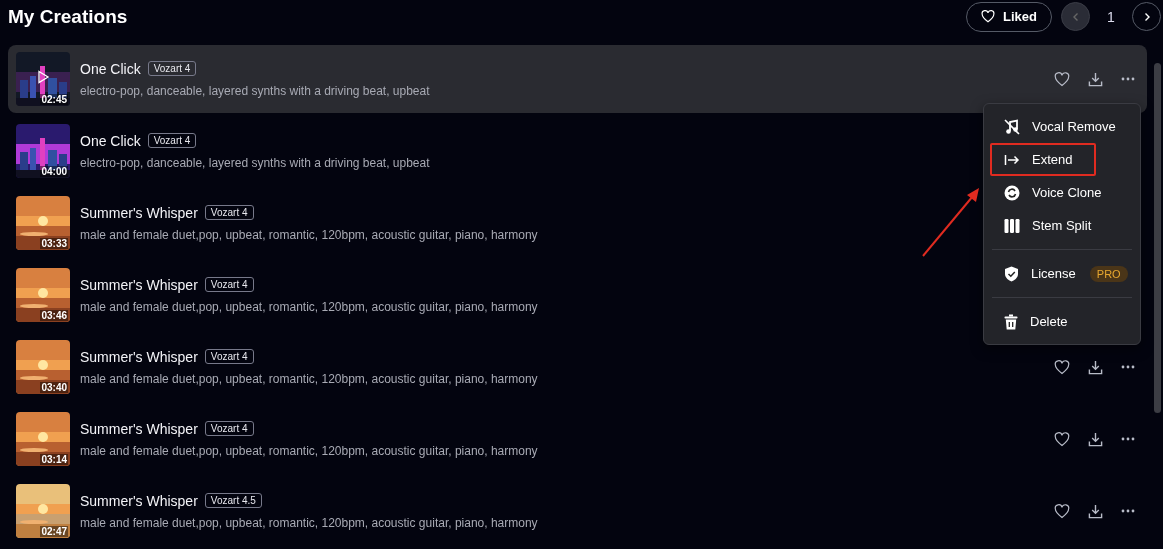 The width and height of the screenshot is (1163, 549). What do you see at coordinates (1011, 273) in the screenshot?
I see `shield-check-icon` at bounding box center [1011, 273].